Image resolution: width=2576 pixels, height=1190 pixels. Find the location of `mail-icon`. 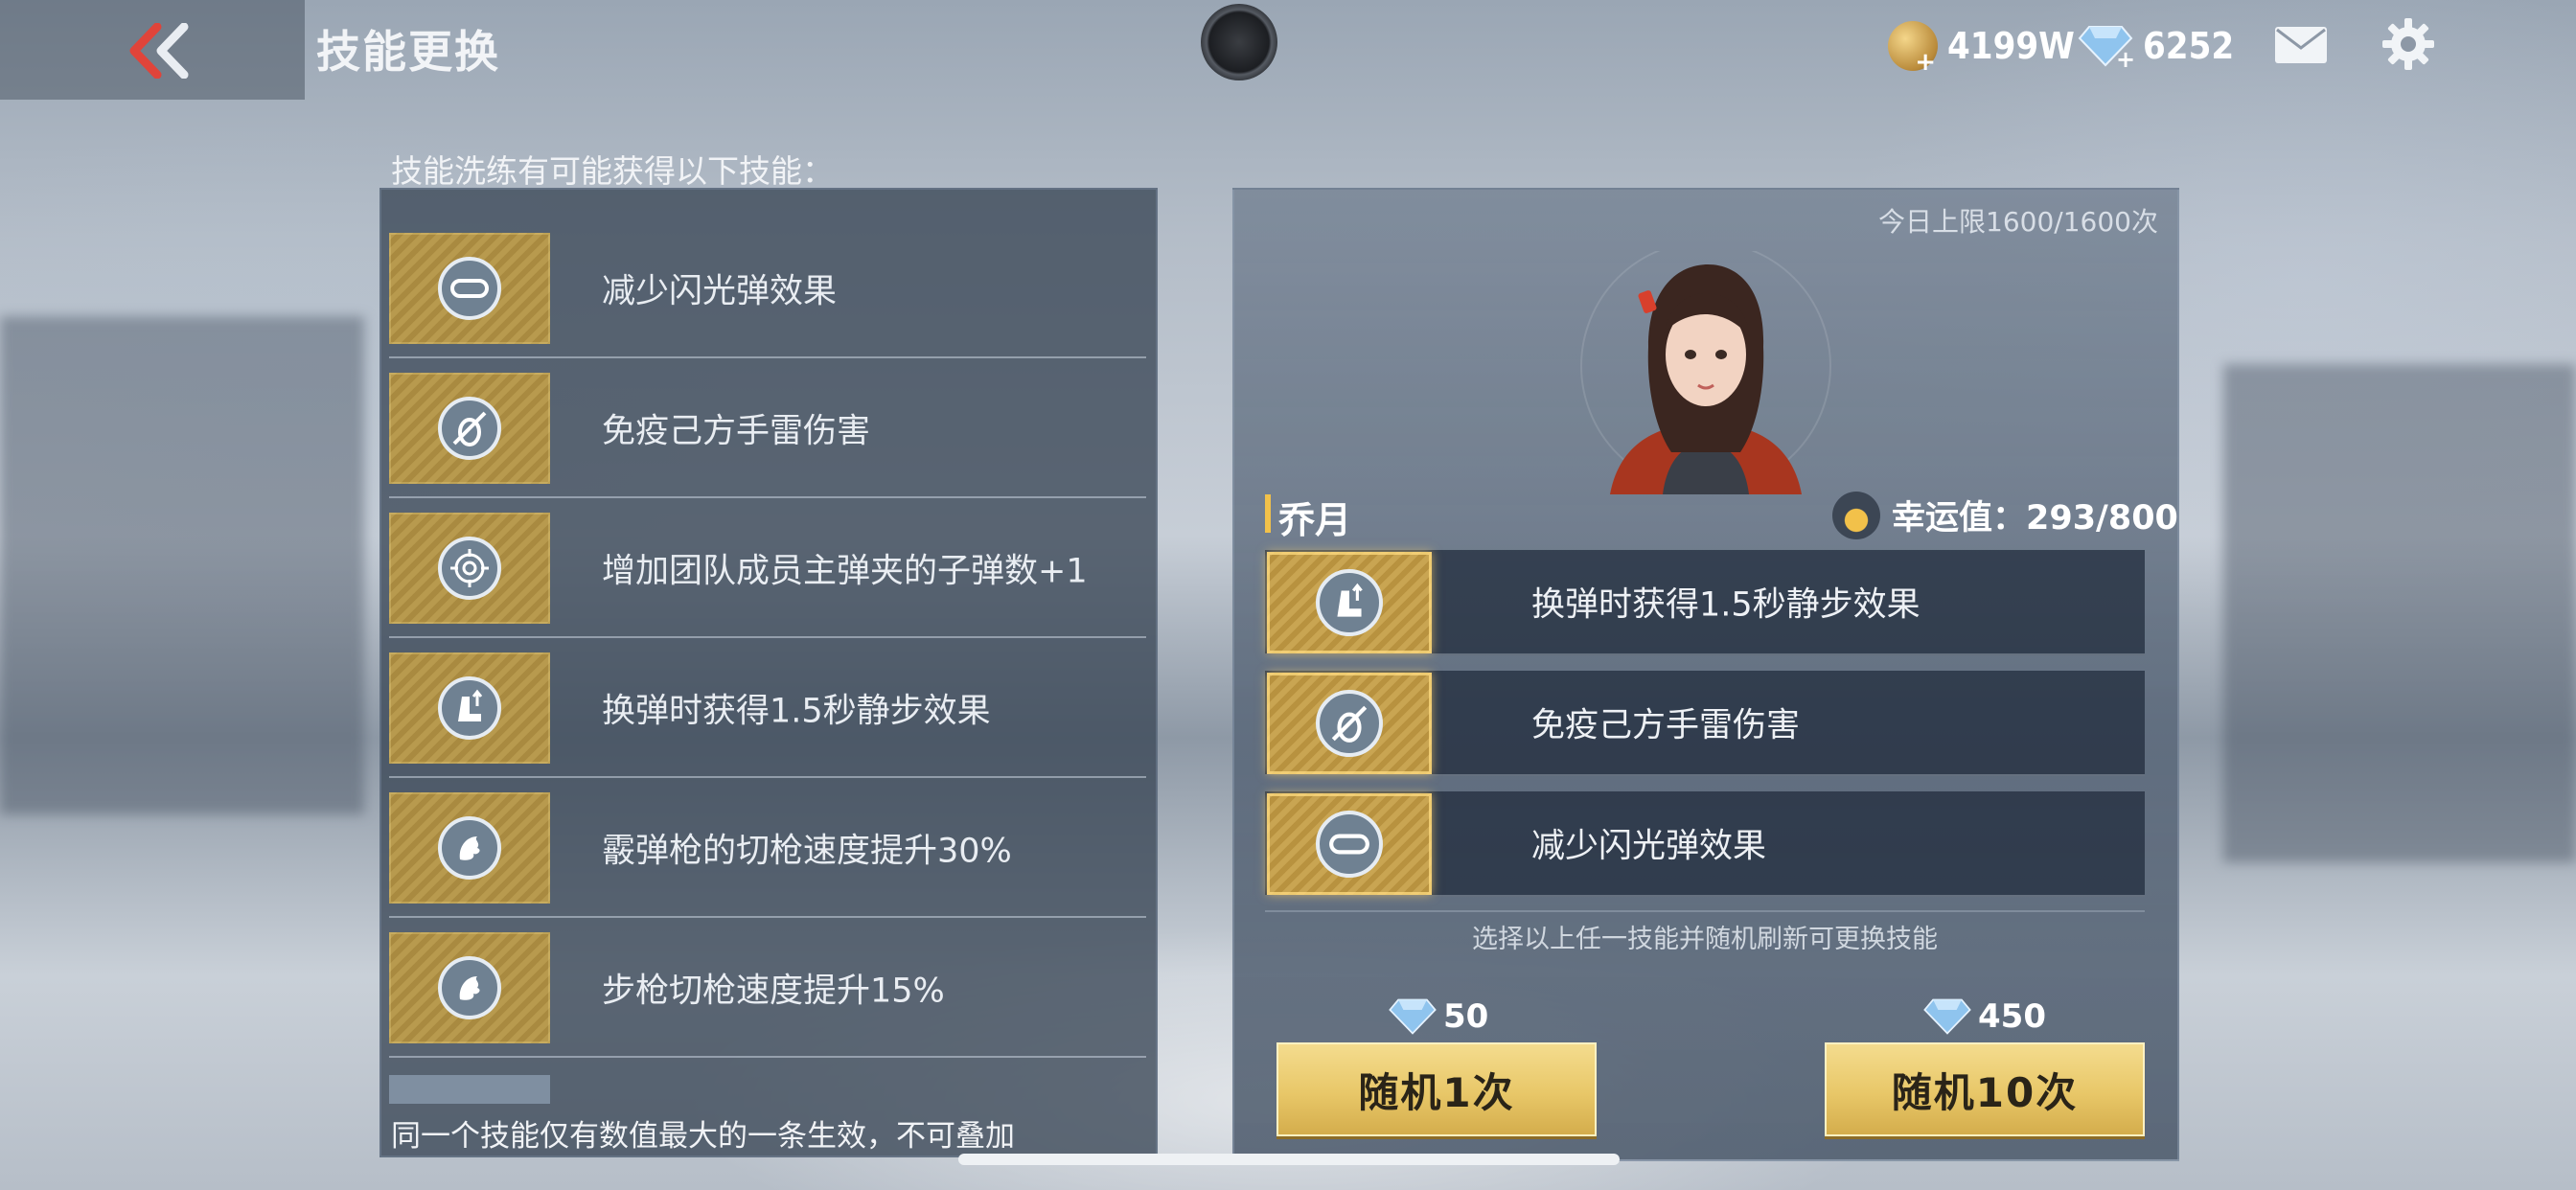

mail-icon is located at coordinates (2301, 45).